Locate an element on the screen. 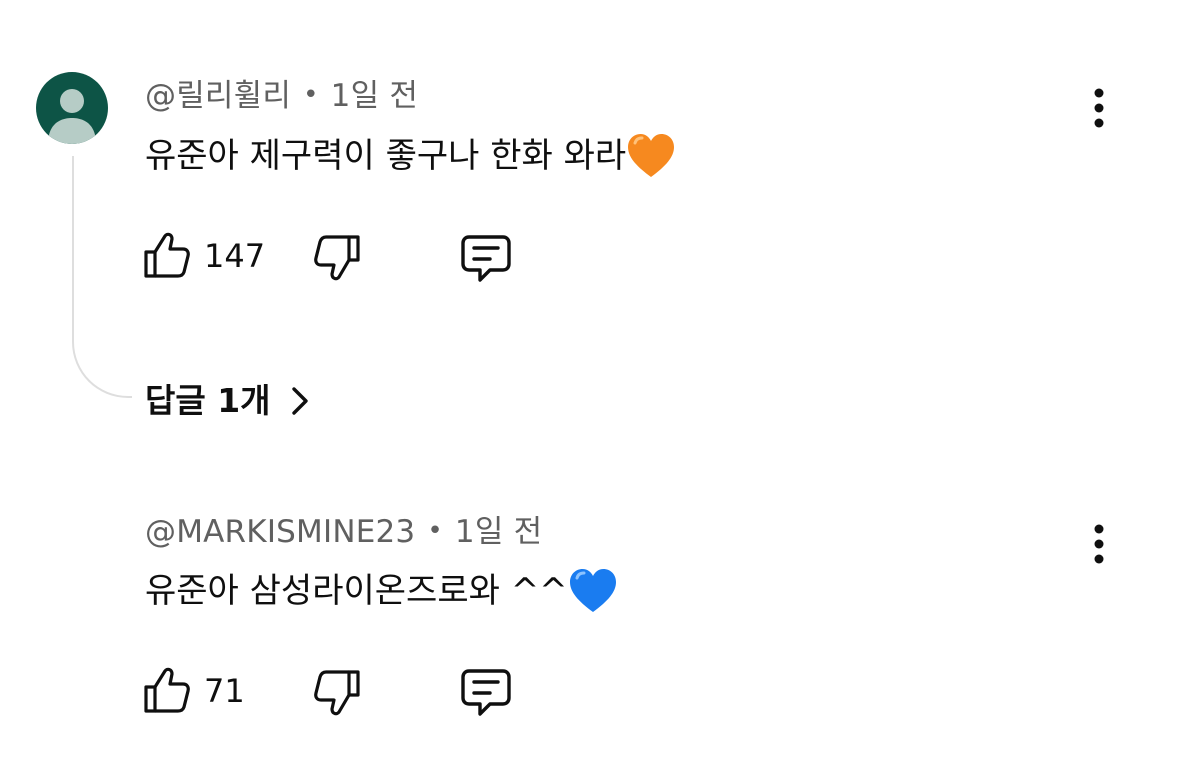  view-replies-button: 답글 1개 is located at coordinates (228, 401).